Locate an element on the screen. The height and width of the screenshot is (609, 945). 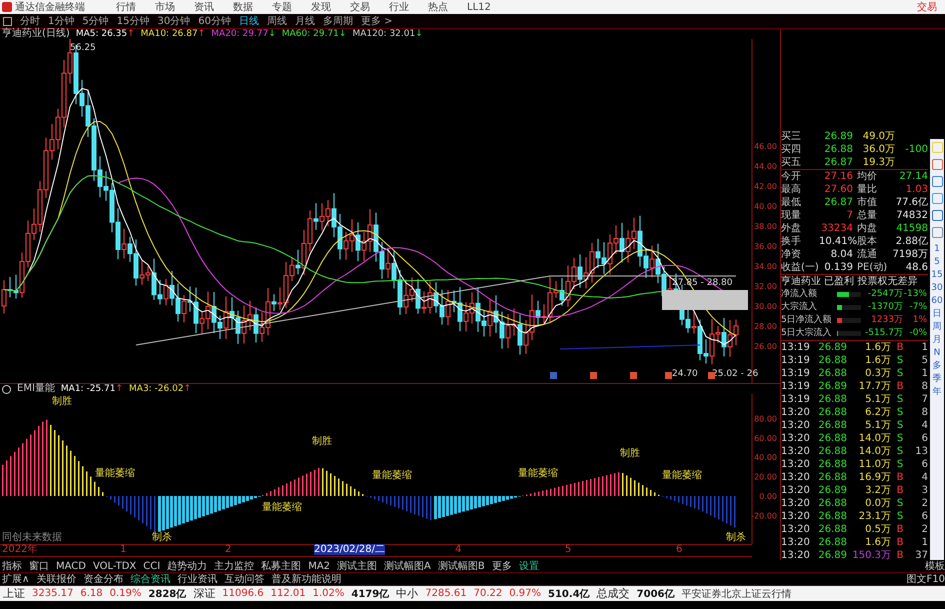
stat-label: 均价 is located at coordinates (867, 176).